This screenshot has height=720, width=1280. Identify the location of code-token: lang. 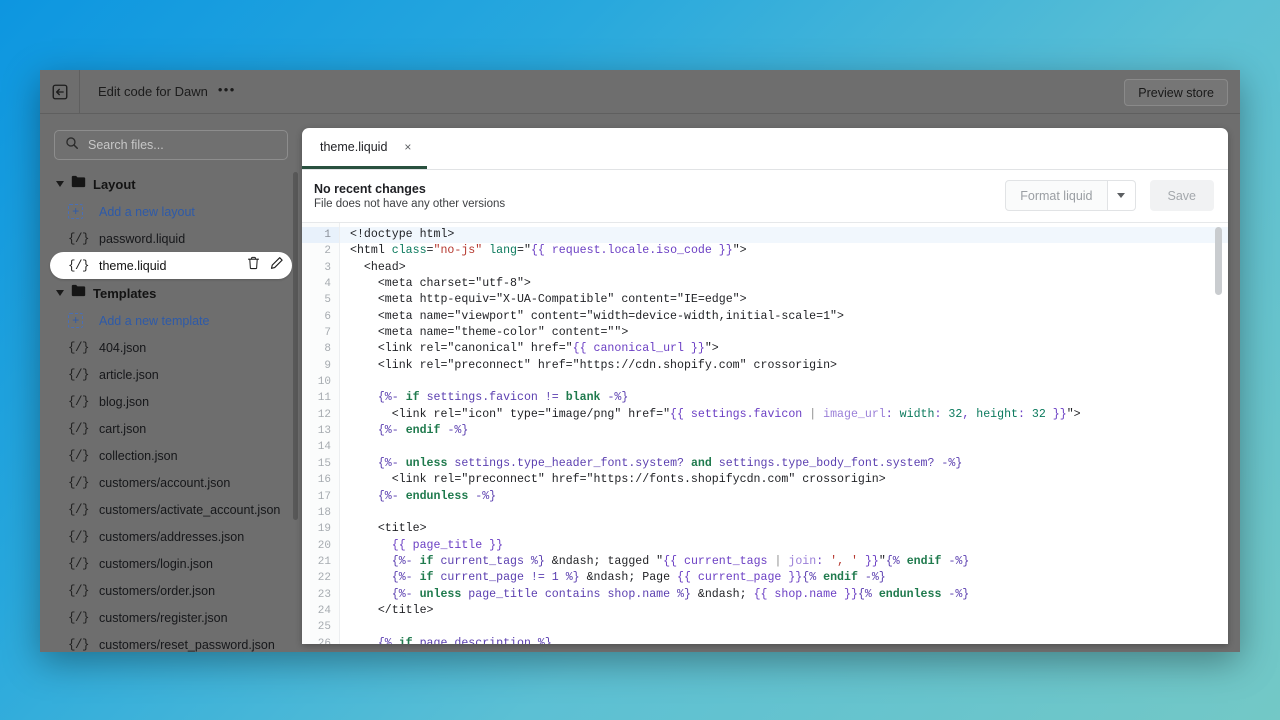
(503, 251).